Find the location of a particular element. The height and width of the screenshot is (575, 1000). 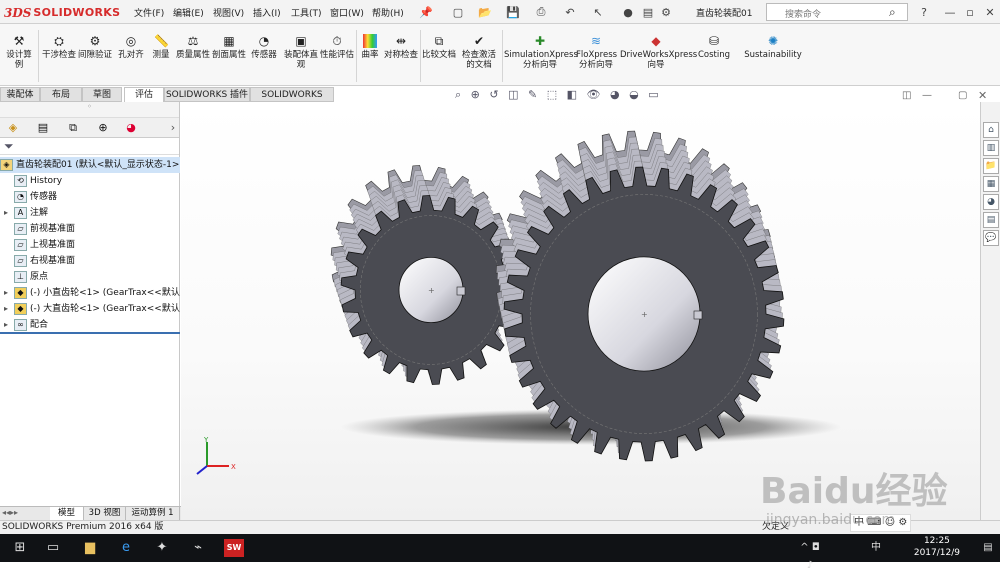

simulationxpress-button: ✚ SimulationXpress 分析向导 is located at coordinates (541, 52).